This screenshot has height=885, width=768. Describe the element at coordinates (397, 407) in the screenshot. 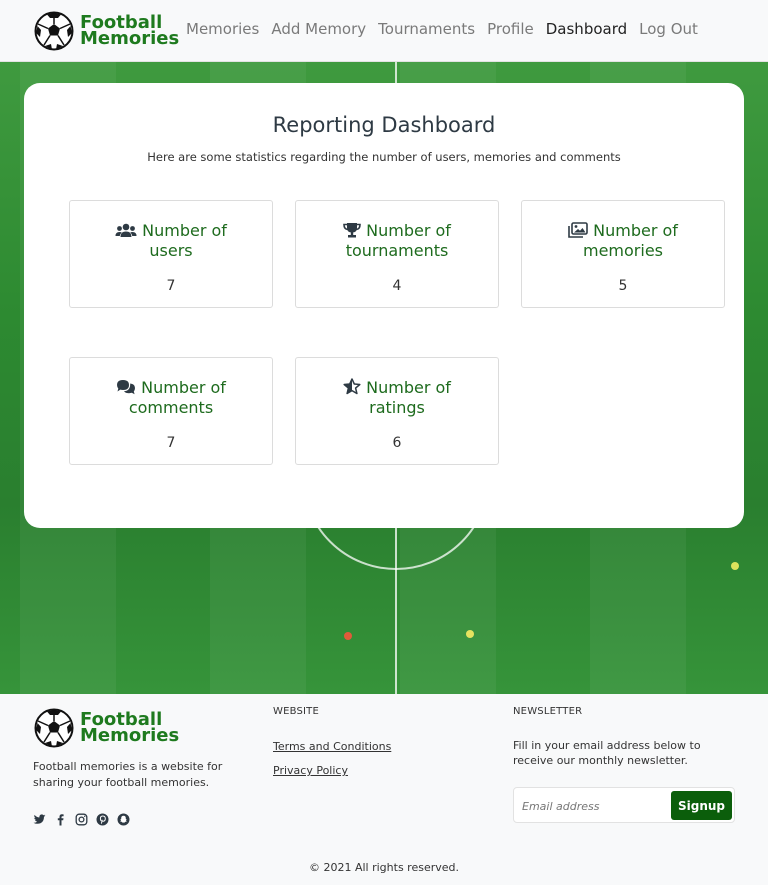

I see `stat-label: ratings` at that location.